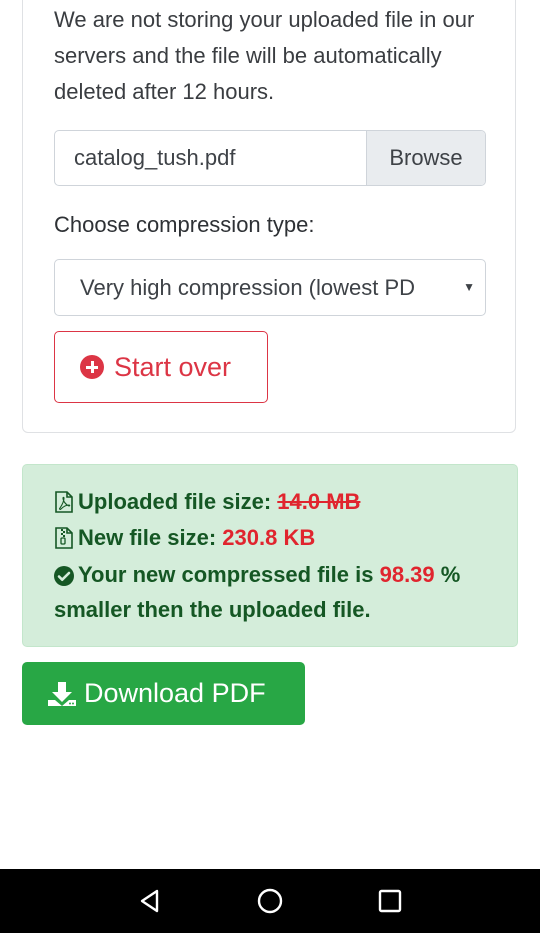 This screenshot has width=540, height=933. What do you see at coordinates (62, 693) in the screenshot?
I see `download-icon` at bounding box center [62, 693].